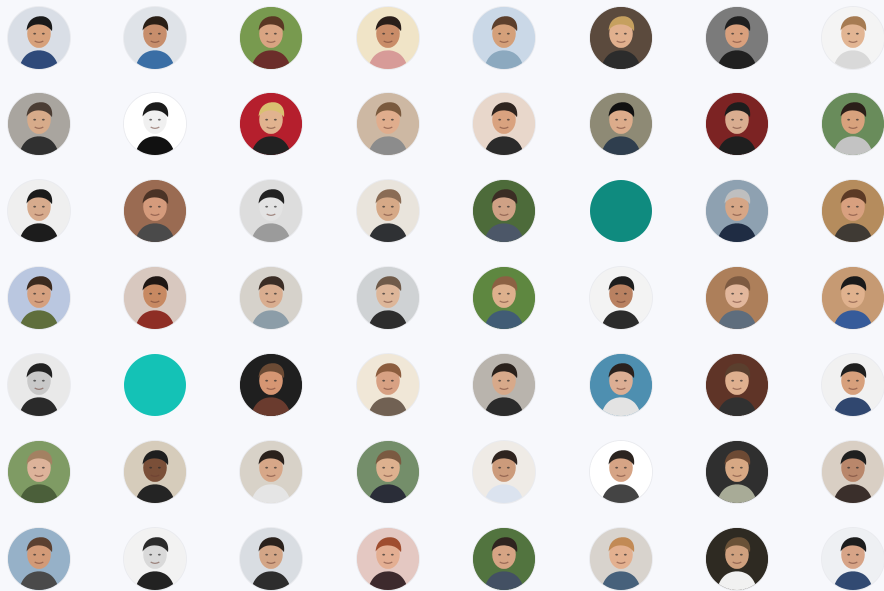 The width and height of the screenshot is (884, 591). I want to click on avatar-r7-c2, so click(155, 559).